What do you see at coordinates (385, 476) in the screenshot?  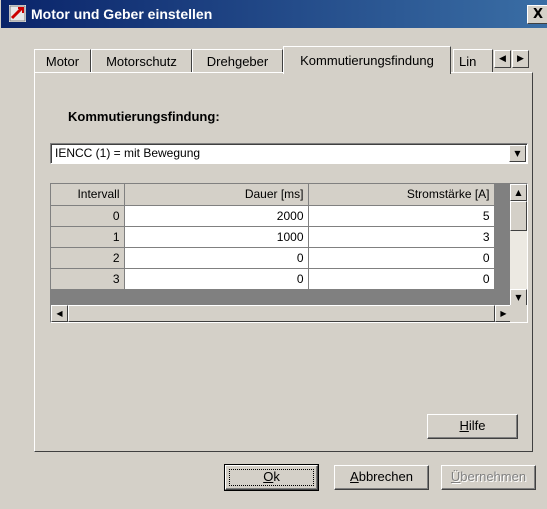 I see `cancel-label-suffix: bbrechen` at bounding box center [385, 476].